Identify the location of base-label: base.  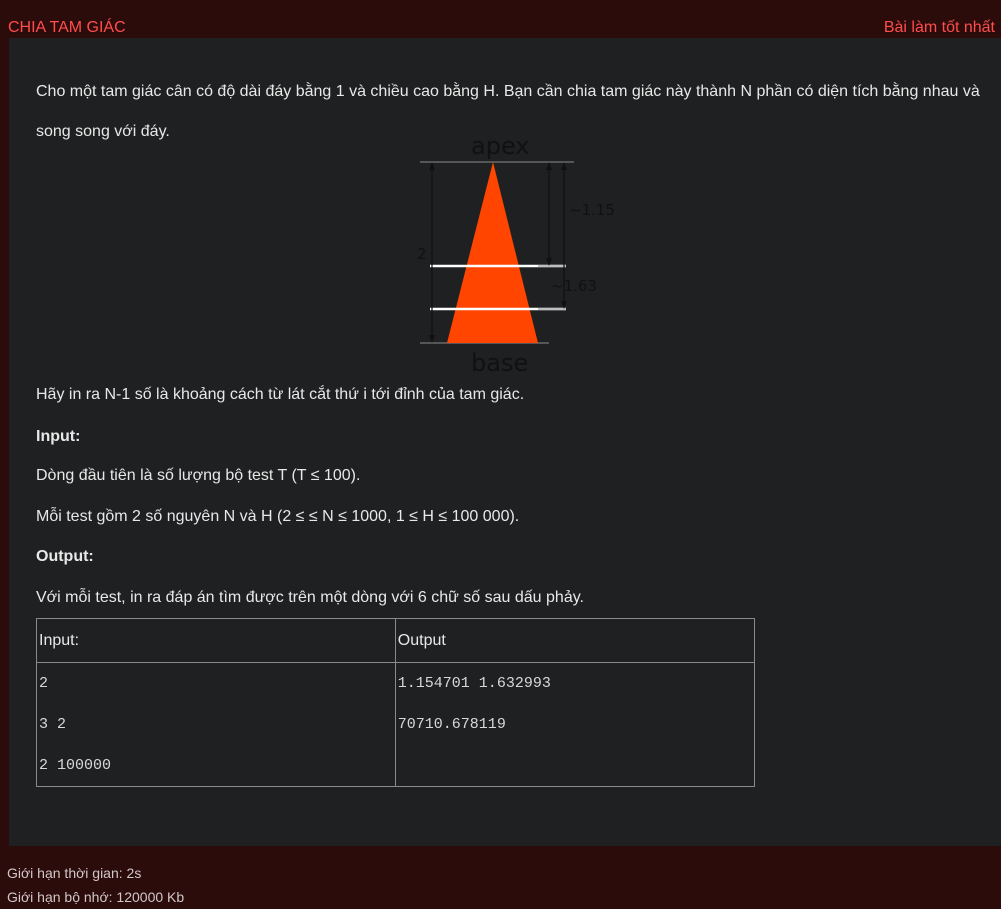
(499, 363).